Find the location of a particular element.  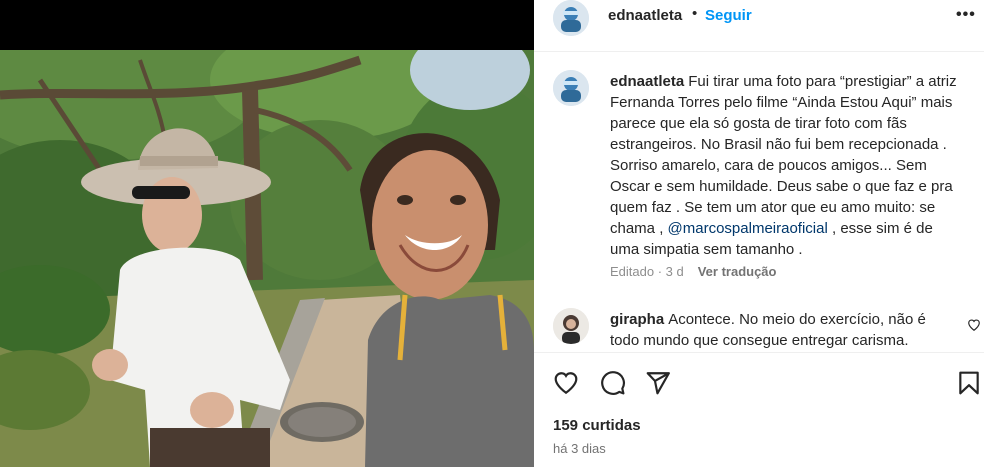

caption-mention-link: @marcospalmeiraoficial is located at coordinates (748, 228).